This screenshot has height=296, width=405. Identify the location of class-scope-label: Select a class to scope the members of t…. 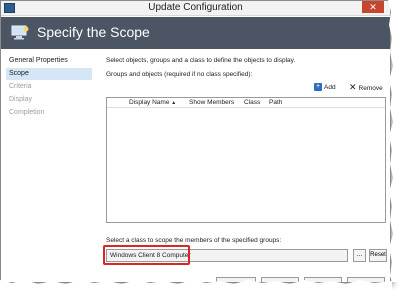
(194, 240).